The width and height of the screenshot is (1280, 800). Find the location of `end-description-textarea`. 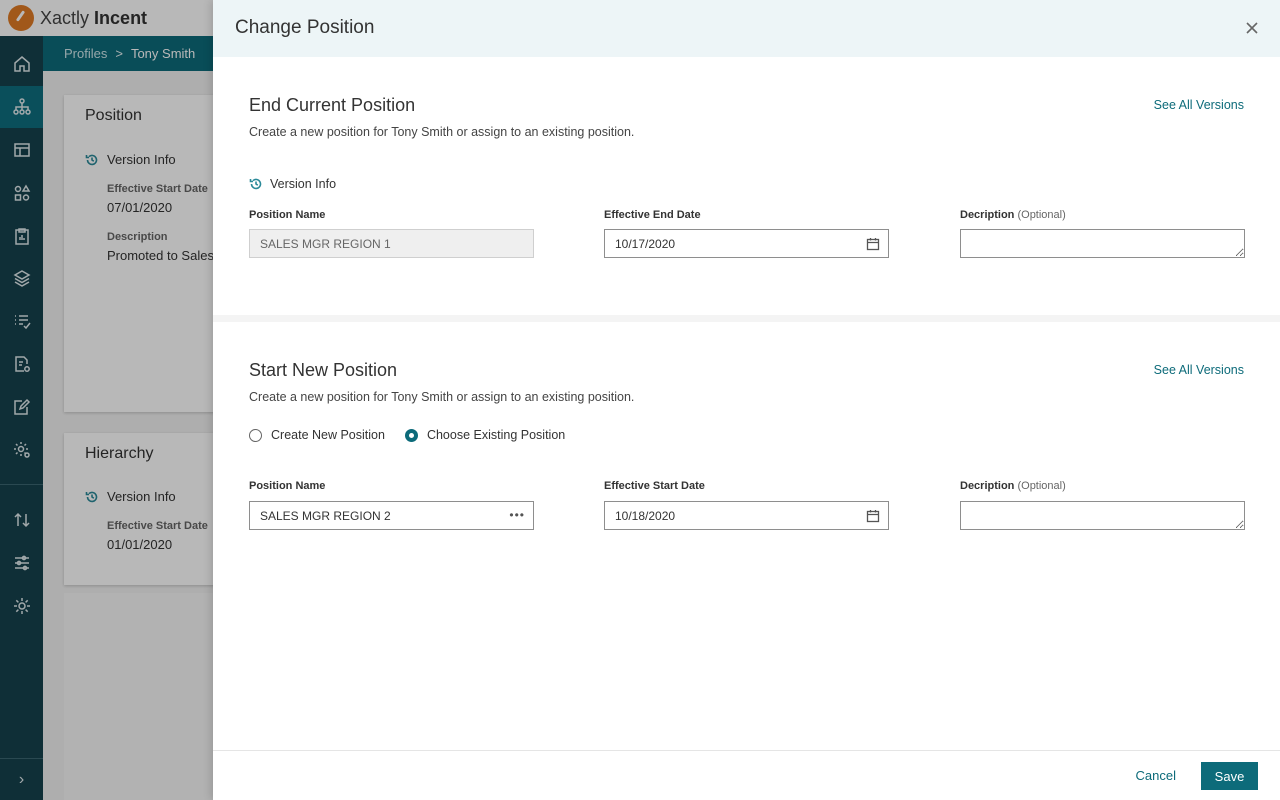

end-description-textarea is located at coordinates (1102, 243).